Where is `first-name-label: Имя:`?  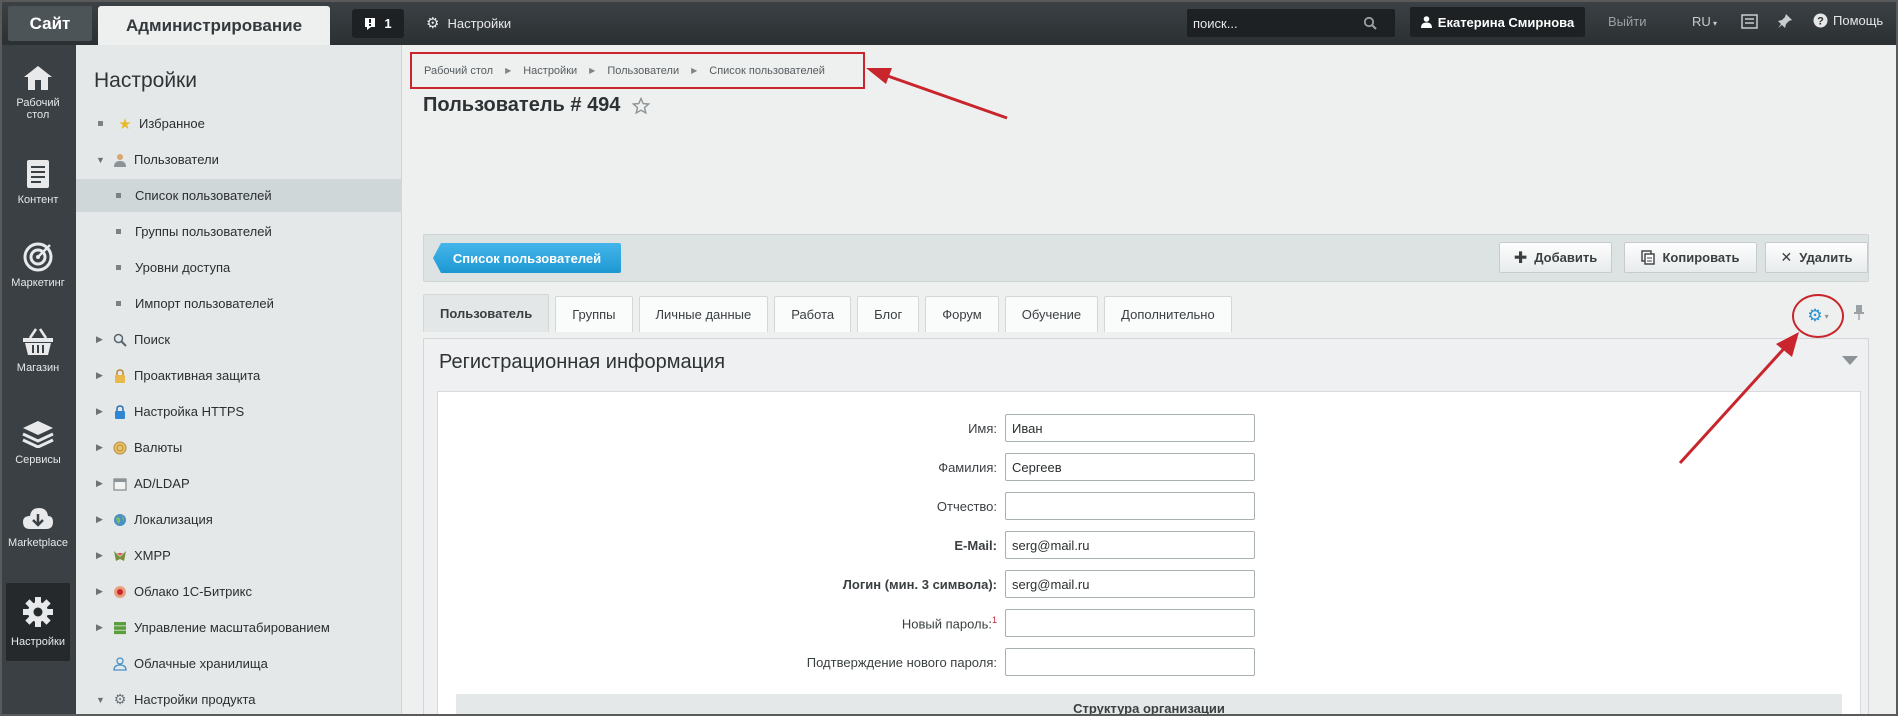
first-name-label: Имя: is located at coordinates (982, 428).